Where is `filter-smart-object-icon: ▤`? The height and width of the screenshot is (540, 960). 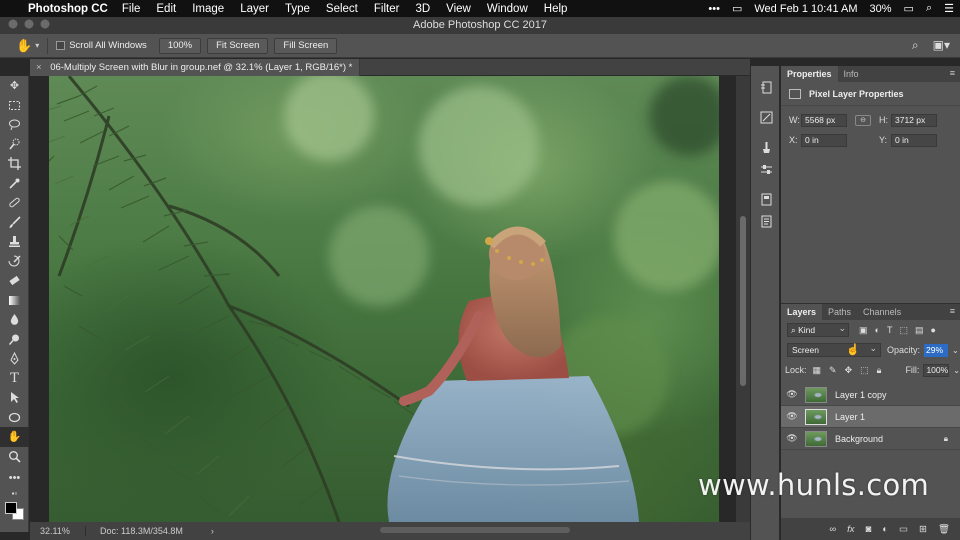
filter-smart-object-icon: ▤ is located at coordinates (919, 330).